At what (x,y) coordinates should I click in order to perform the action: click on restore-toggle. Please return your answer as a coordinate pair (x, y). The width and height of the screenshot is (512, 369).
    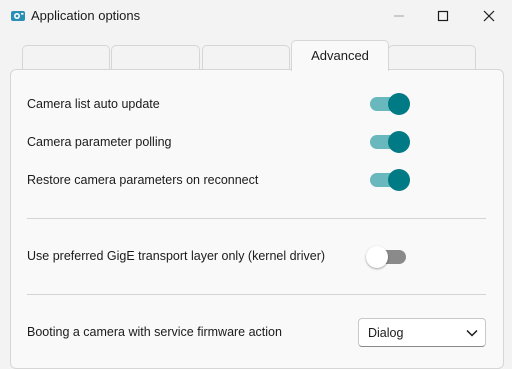
    Looking at the image, I should click on (390, 180).